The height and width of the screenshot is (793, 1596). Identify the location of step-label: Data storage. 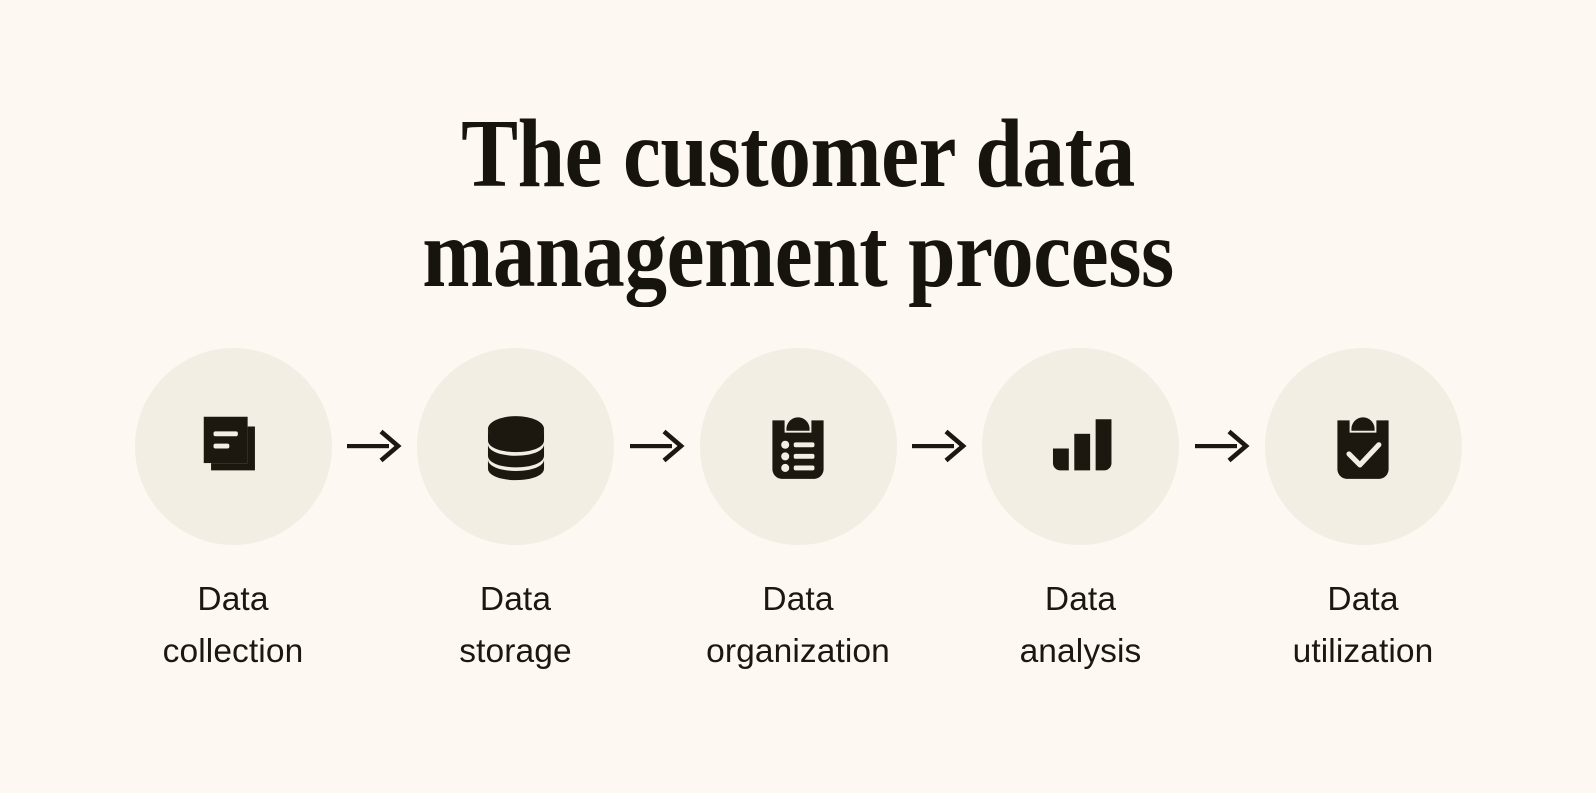
(515, 625).